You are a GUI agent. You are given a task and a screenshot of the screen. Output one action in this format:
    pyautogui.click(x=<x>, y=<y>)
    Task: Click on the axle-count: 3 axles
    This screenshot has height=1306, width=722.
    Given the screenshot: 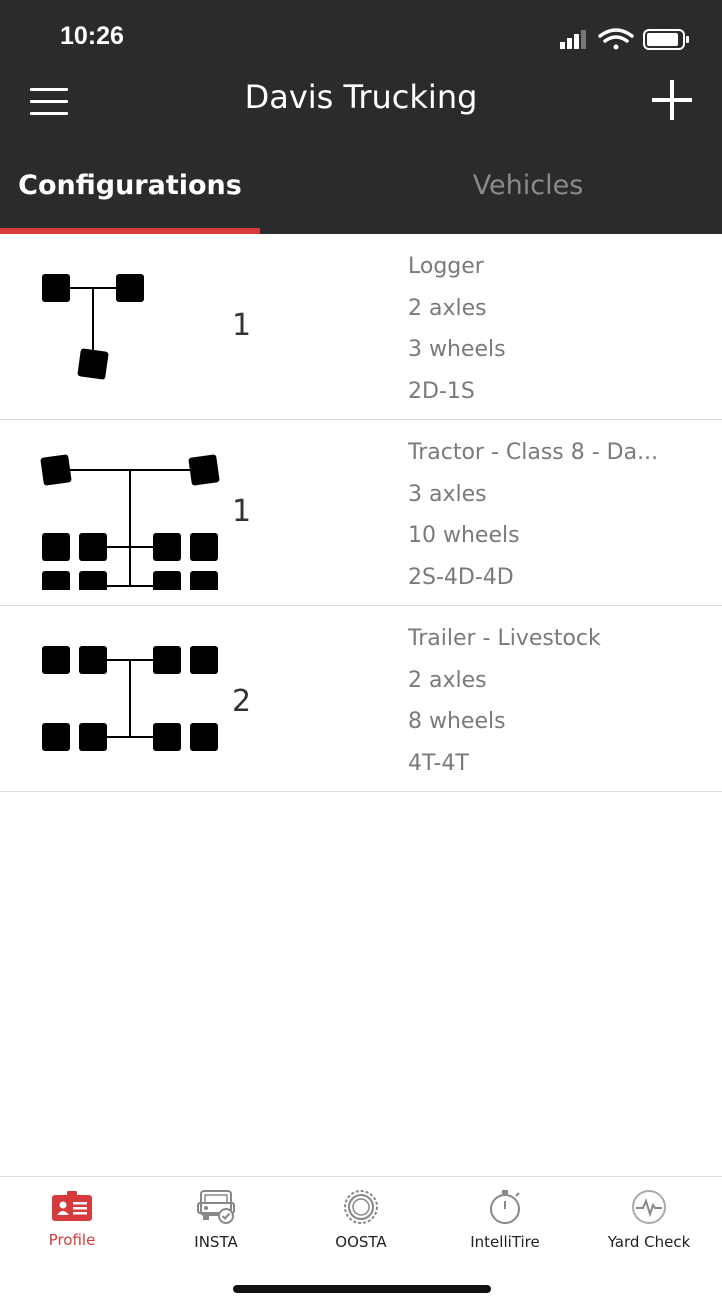 What is the action you would take?
    pyautogui.click(x=447, y=494)
    